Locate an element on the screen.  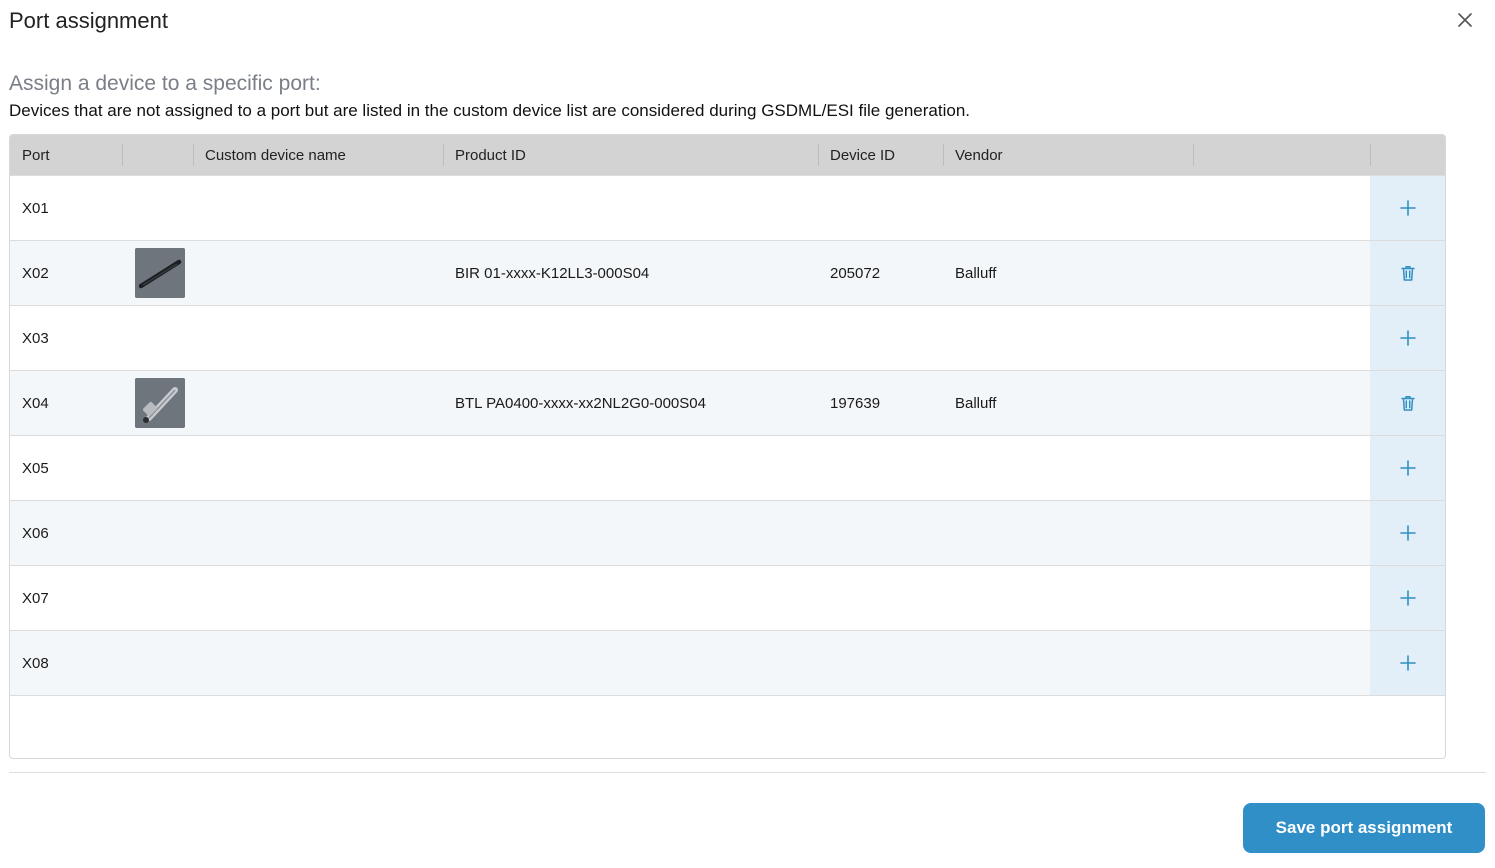
product-id-cell: BIR 01-xxxx-K12LL3-000S04 is located at coordinates (552, 273).